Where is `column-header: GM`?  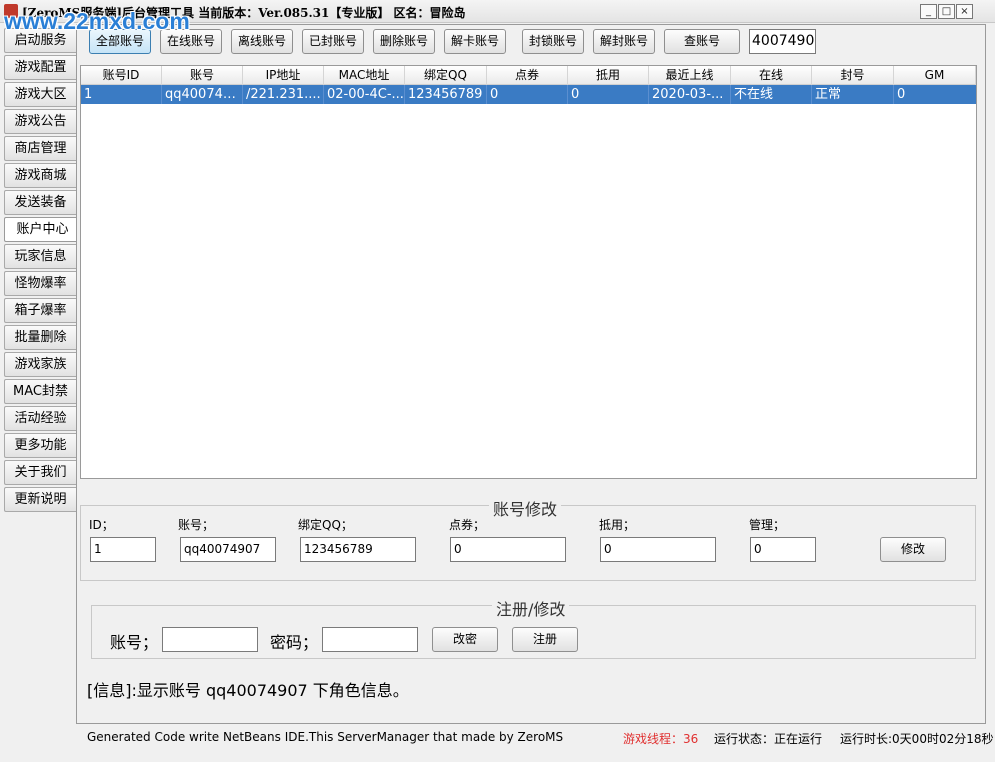 column-header: GM is located at coordinates (935, 75).